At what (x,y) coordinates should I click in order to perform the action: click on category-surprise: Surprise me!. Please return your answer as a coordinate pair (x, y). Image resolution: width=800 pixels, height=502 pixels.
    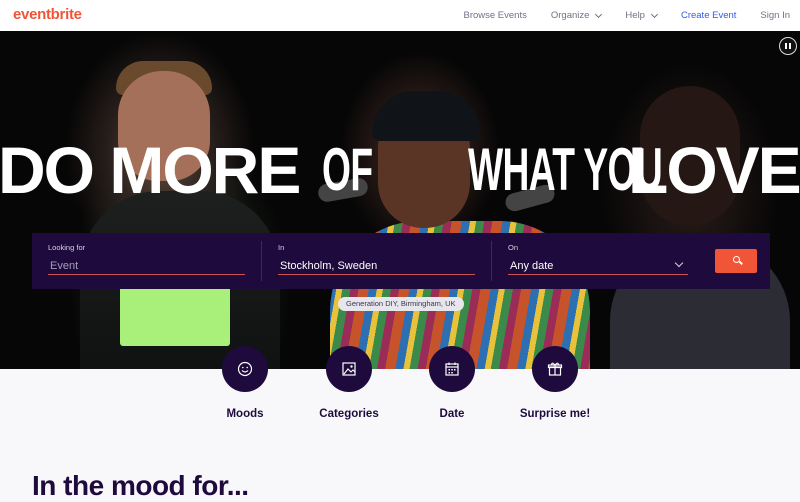
    Looking at the image, I should click on (555, 383).